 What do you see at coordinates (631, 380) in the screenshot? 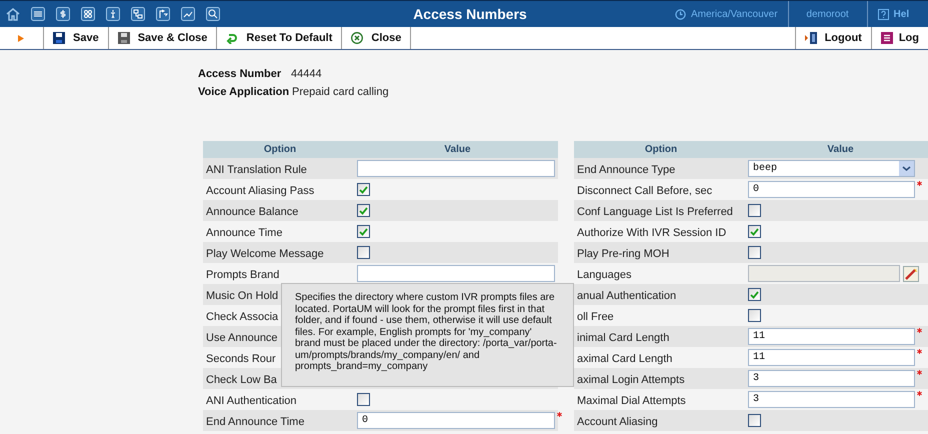
I see `option-label: aximal Login Attempts` at bounding box center [631, 380].